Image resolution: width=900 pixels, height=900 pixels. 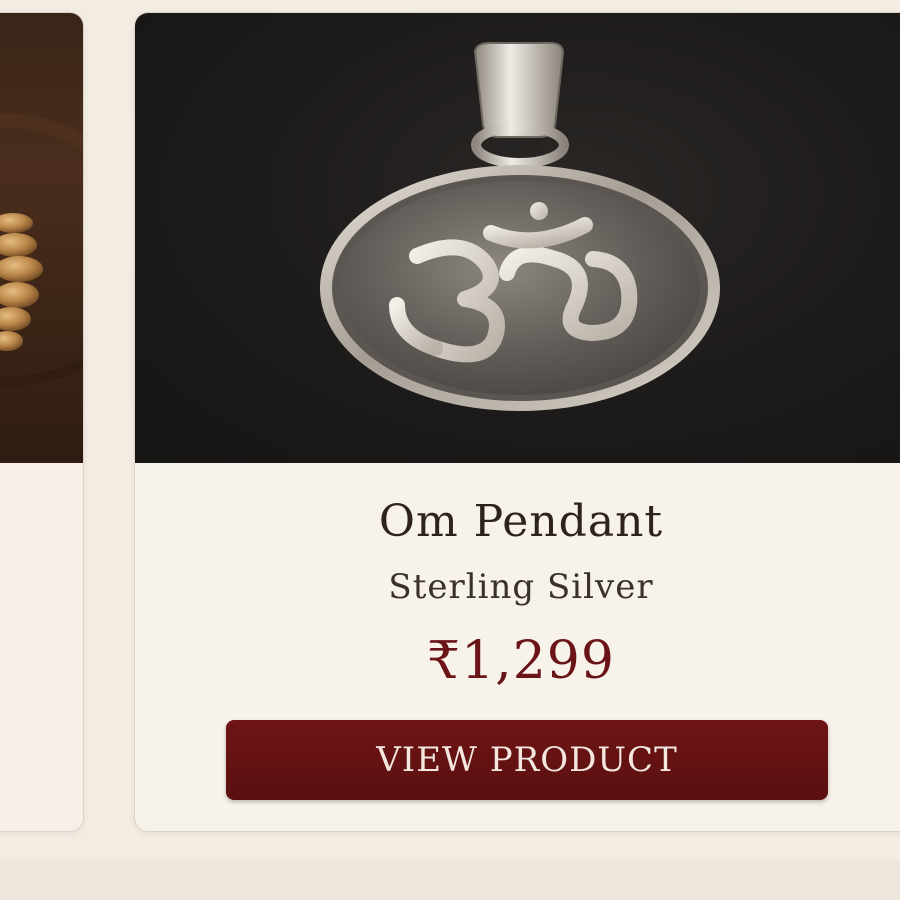 What do you see at coordinates (517, 521) in the screenshot?
I see `product-title: Om Pendant` at bounding box center [517, 521].